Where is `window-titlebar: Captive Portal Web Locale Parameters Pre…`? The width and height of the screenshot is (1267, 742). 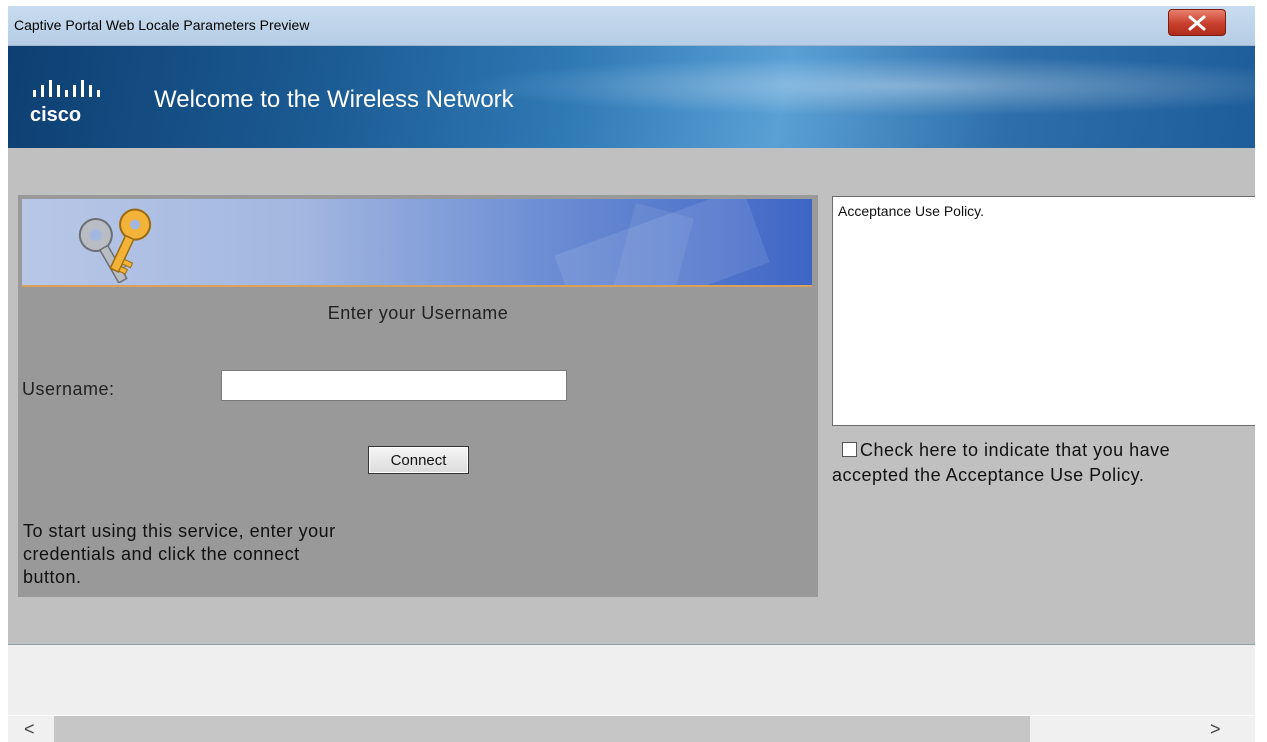
window-titlebar: Captive Portal Web Locale Parameters Pre… is located at coordinates (631, 26).